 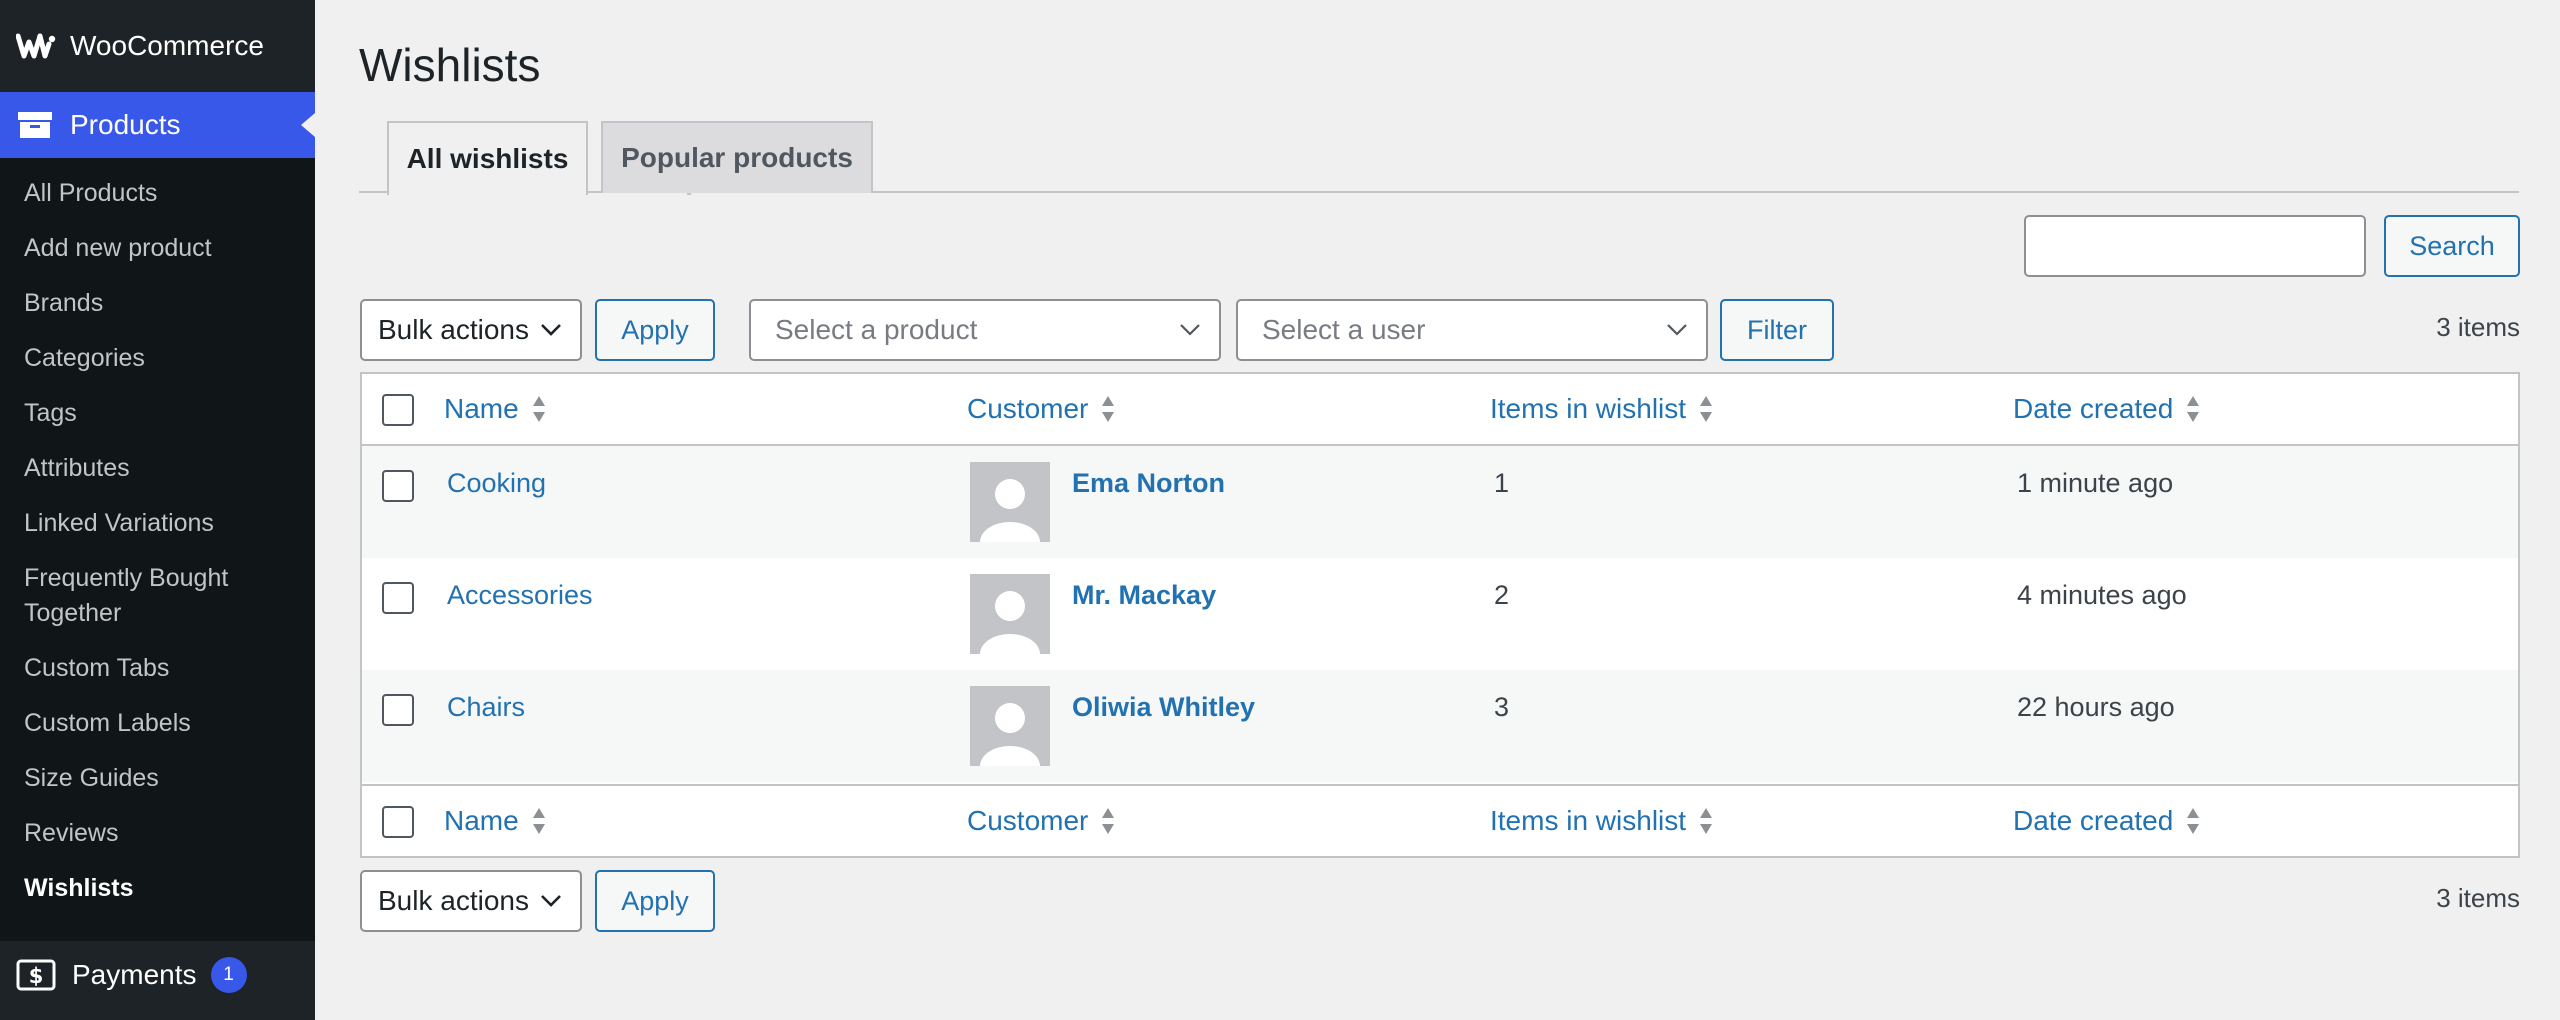 I want to click on products-label: Products, so click(x=125, y=124).